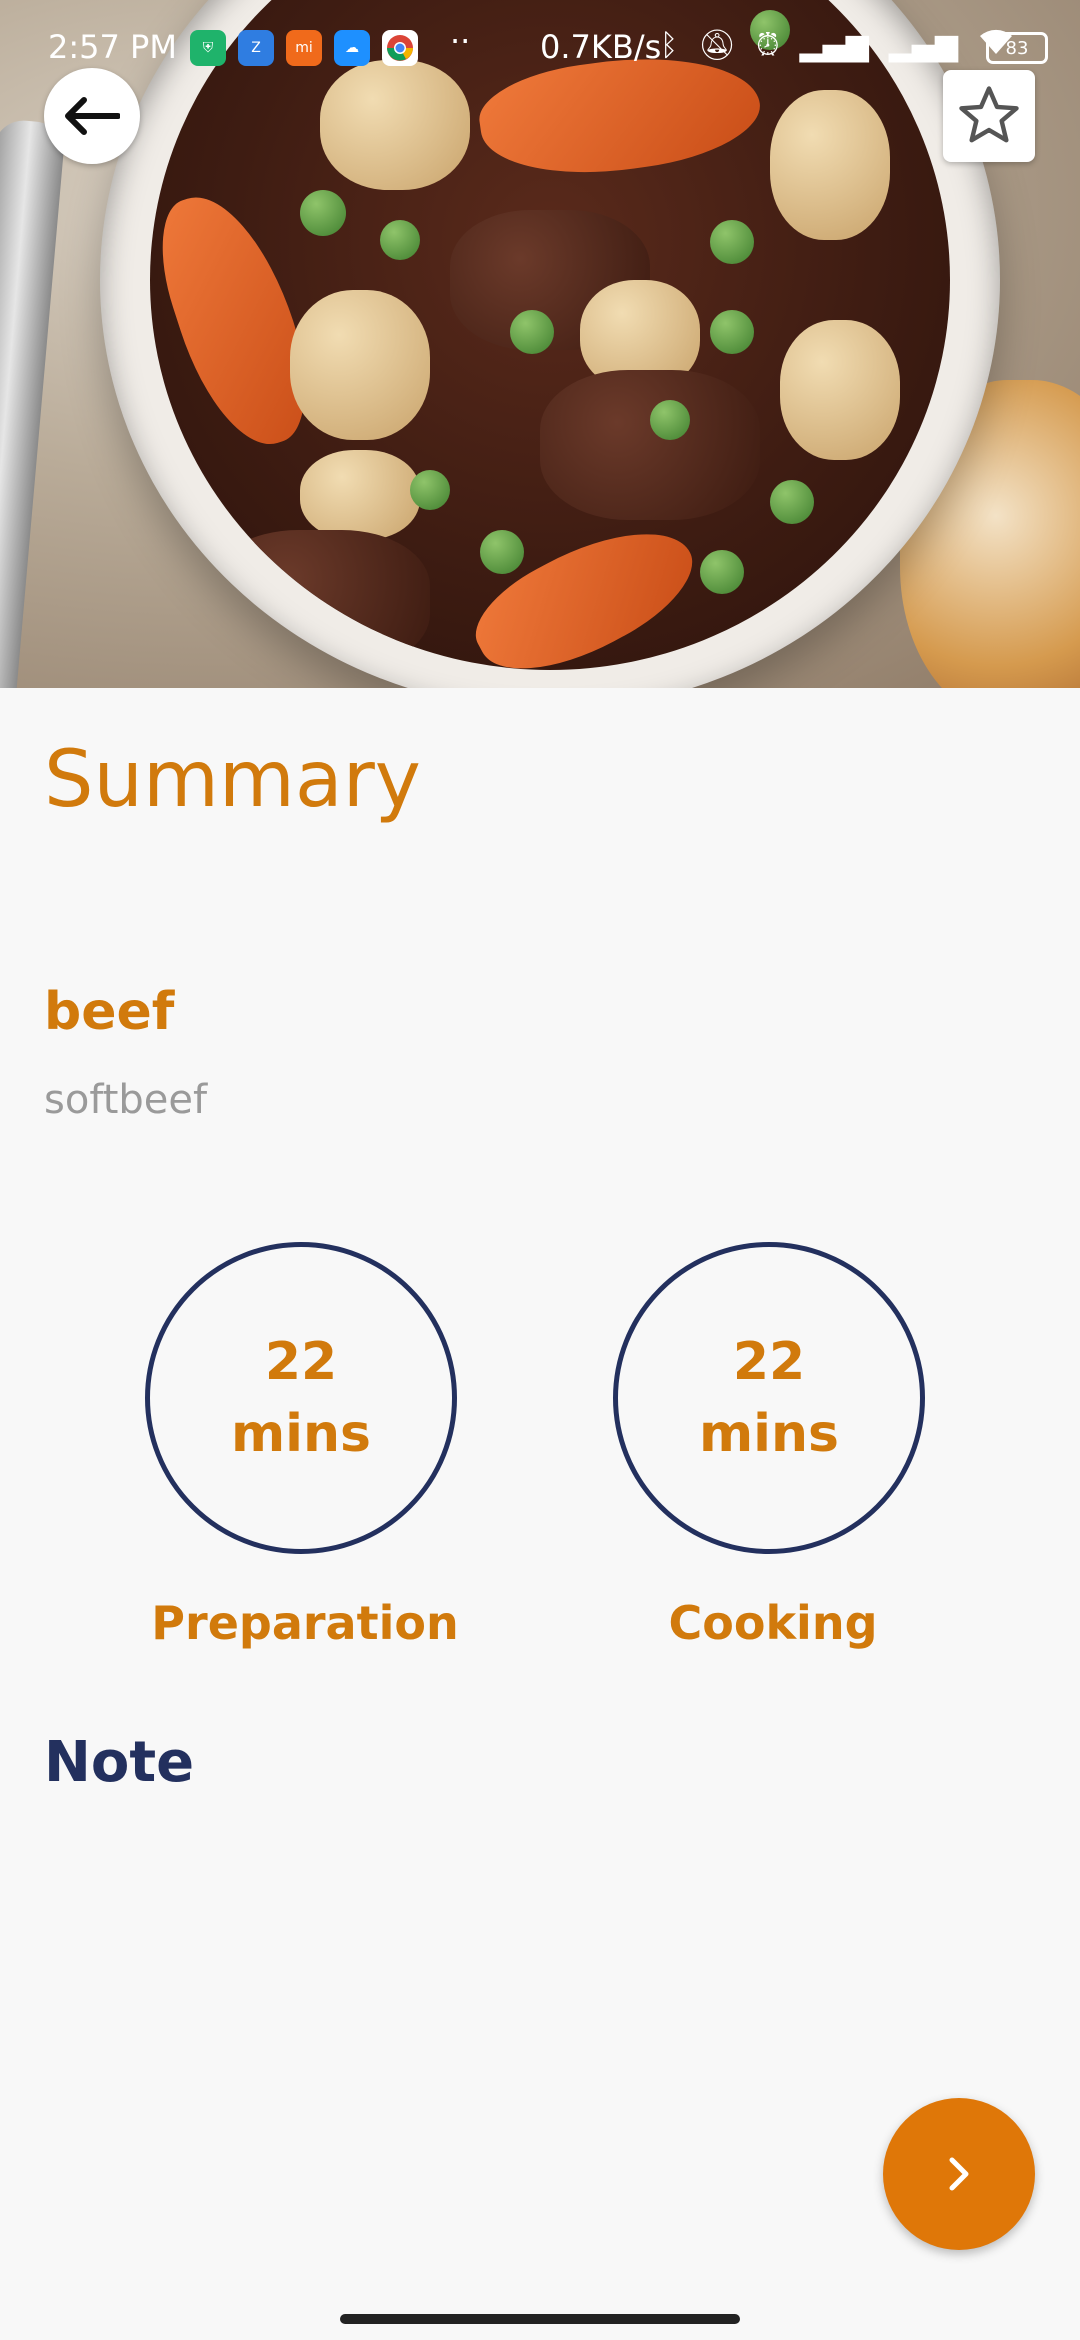  Describe the element at coordinates (301, 1362) in the screenshot. I see `preparation-time-value: 22` at that location.